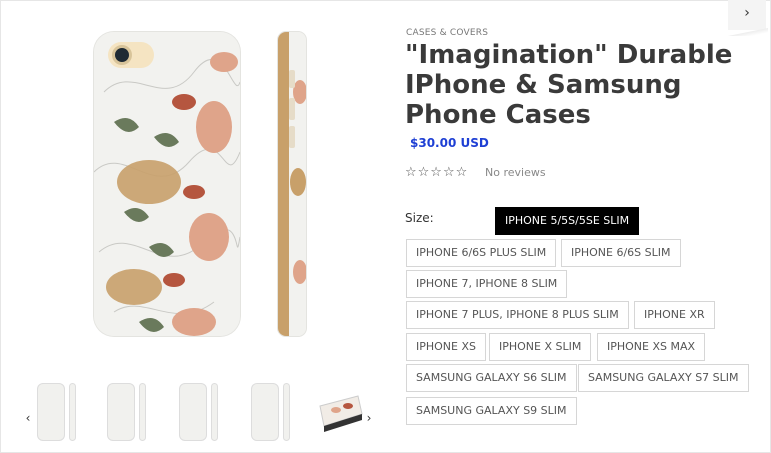 The width and height of the screenshot is (771, 453). What do you see at coordinates (122, 55) in the screenshot?
I see `camera-lens-icon` at bounding box center [122, 55].